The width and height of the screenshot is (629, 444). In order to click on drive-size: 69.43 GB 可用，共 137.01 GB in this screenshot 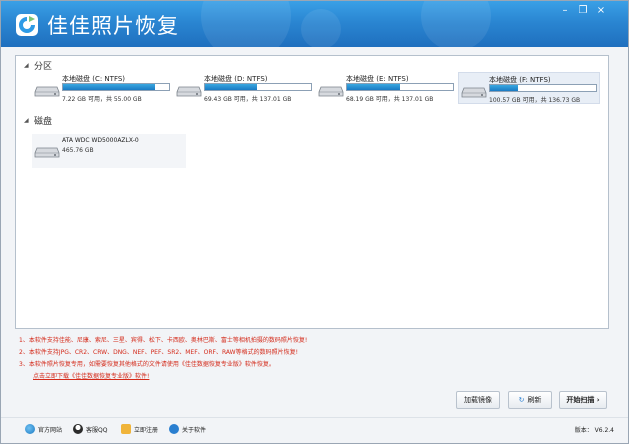, I will do `click(248, 99)`.